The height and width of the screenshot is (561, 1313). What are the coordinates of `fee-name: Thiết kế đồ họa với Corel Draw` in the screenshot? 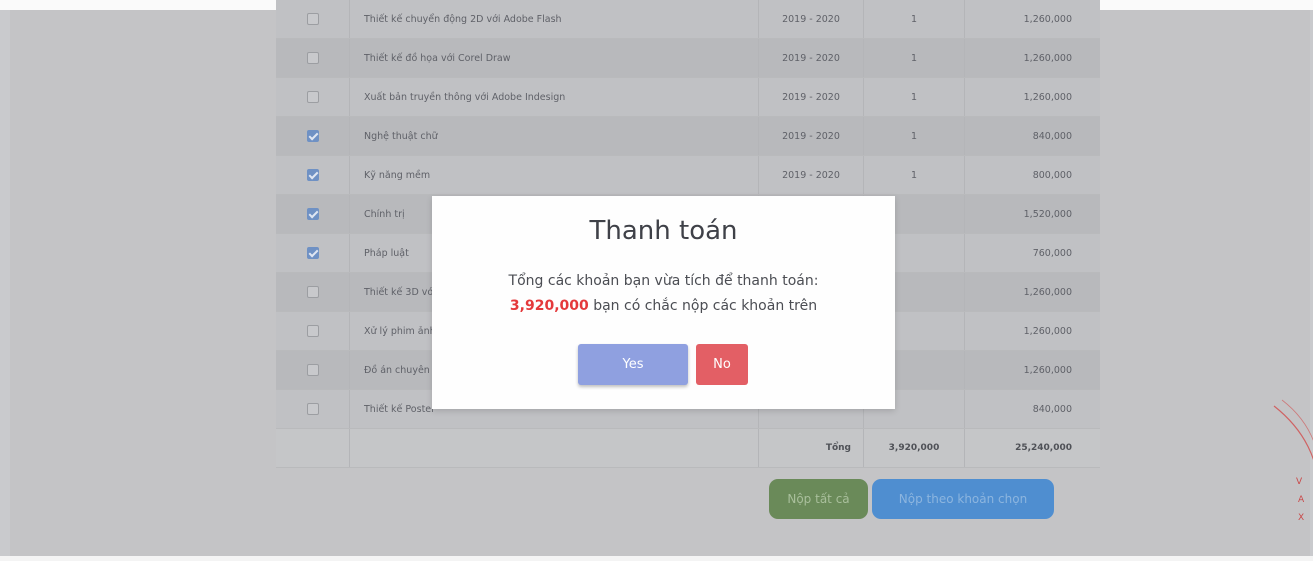 It's located at (554, 58).